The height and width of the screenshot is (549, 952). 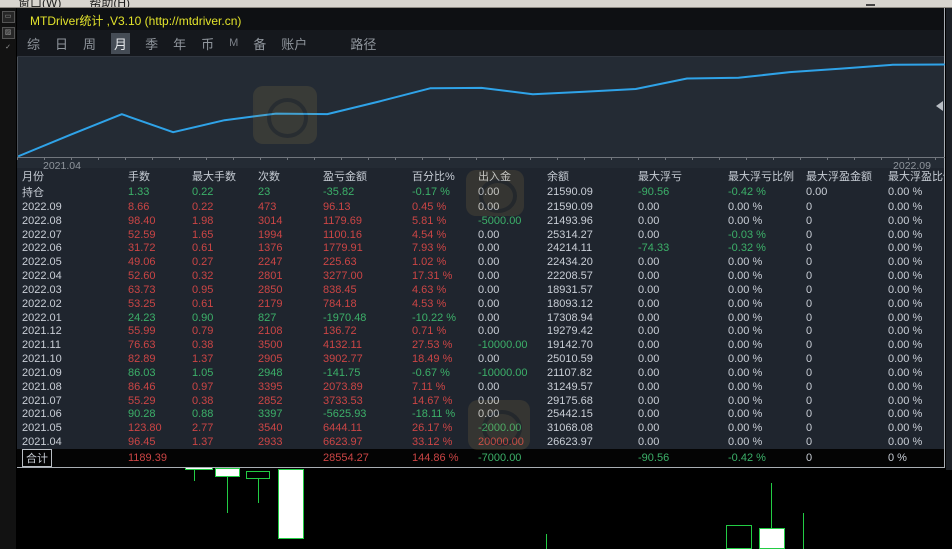 I want to click on cell: 0.61, so click(x=203, y=303).